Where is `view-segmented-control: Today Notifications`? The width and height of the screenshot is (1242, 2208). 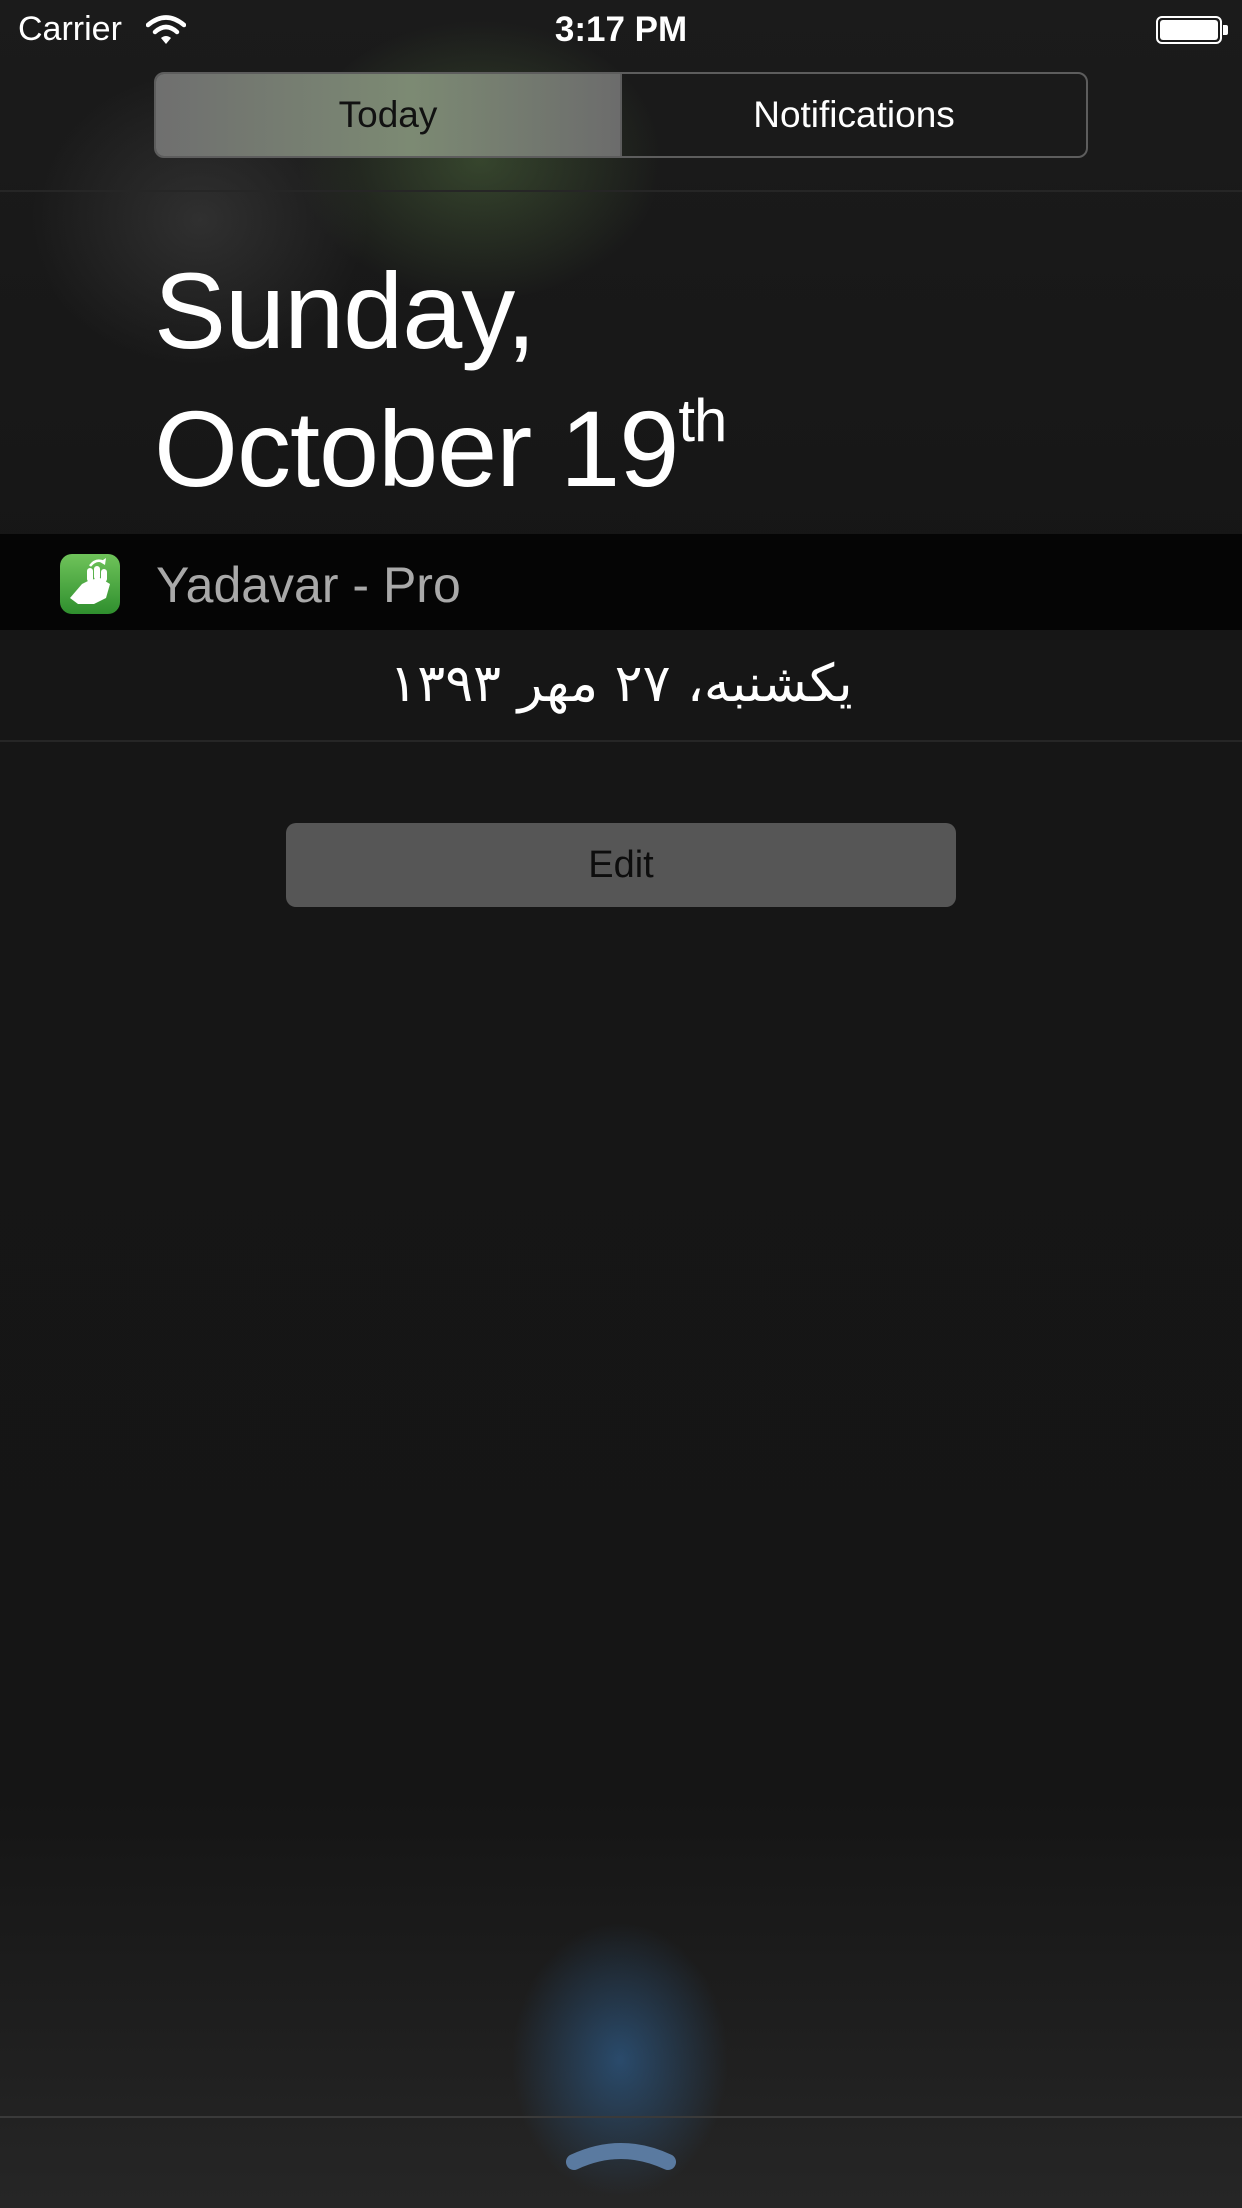 view-segmented-control: Today Notifications is located at coordinates (621, 115).